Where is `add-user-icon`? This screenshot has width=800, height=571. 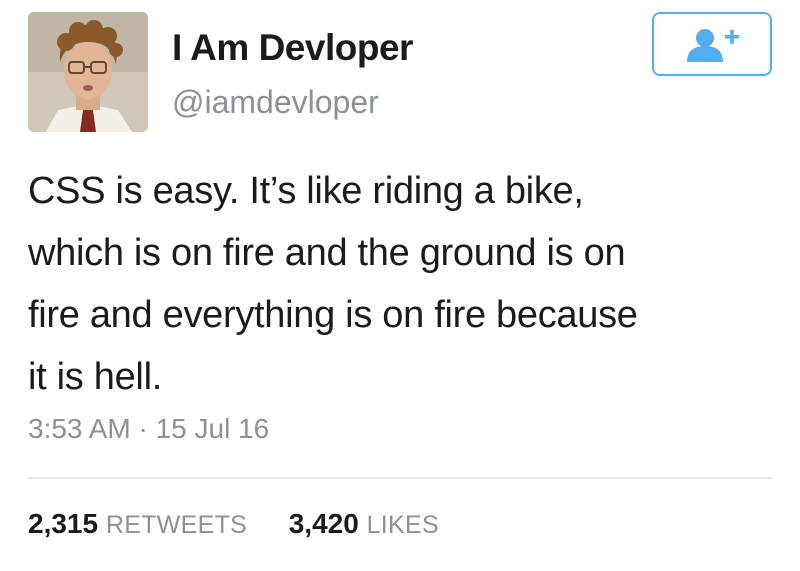 add-user-icon is located at coordinates (713, 45).